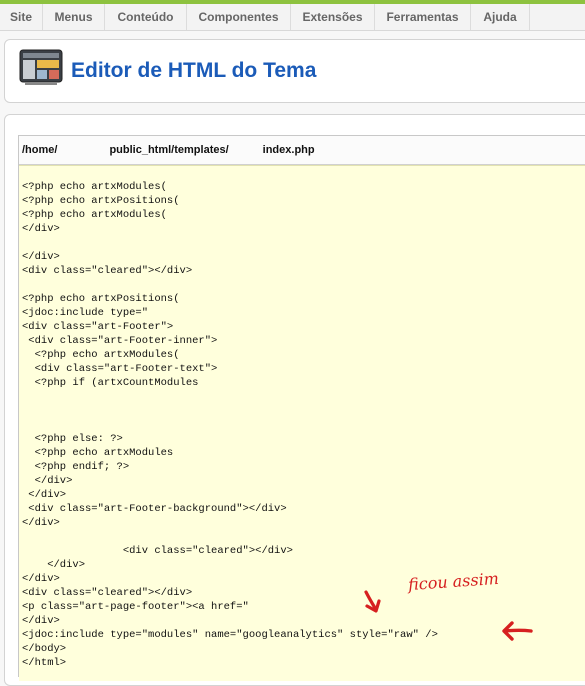 This screenshot has height=686, width=585. Describe the element at coordinates (288, 150) in the screenshot. I see `file-path-part-file: index.php` at that location.